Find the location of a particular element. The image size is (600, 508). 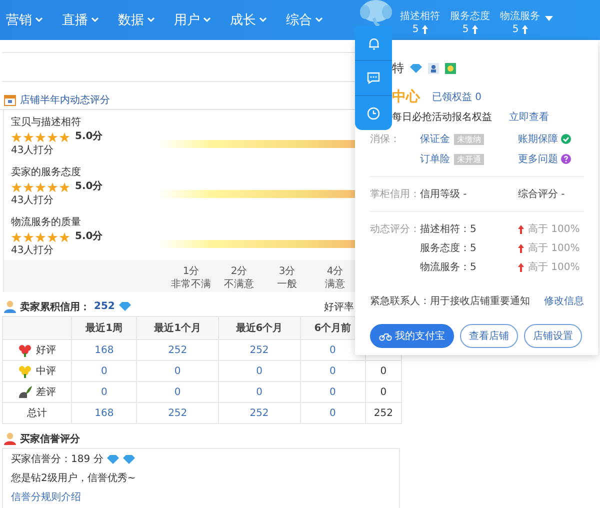

nav-menu: 直播 is located at coordinates (80, 20).